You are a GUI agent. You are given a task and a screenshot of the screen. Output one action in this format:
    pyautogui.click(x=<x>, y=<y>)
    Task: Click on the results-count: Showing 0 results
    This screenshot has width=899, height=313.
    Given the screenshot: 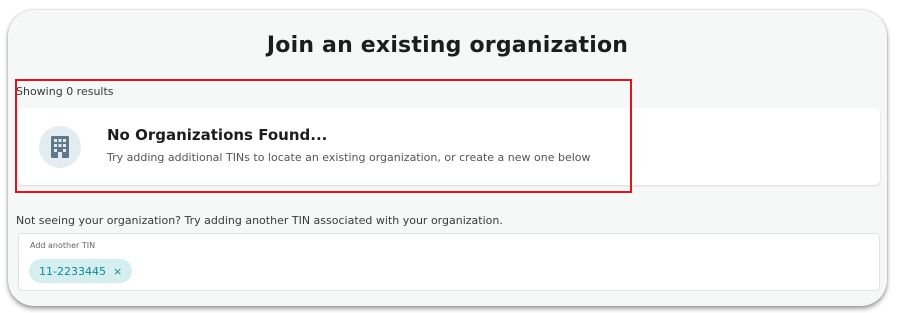 What is the action you would take?
    pyautogui.click(x=65, y=91)
    